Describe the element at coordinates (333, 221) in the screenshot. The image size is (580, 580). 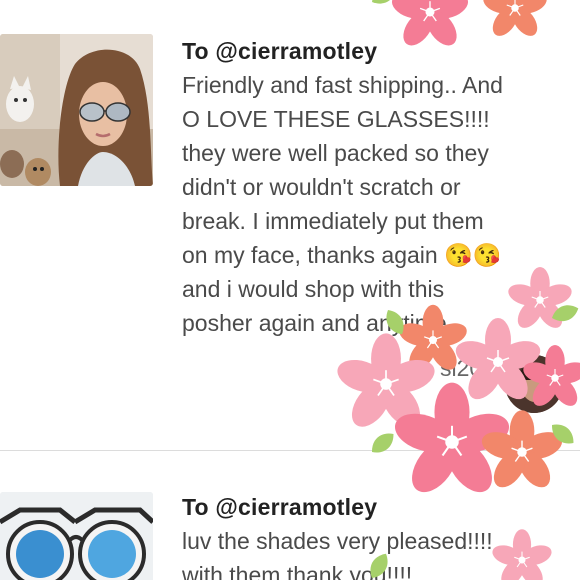
I see `review-line: break. I immediately put them` at that location.